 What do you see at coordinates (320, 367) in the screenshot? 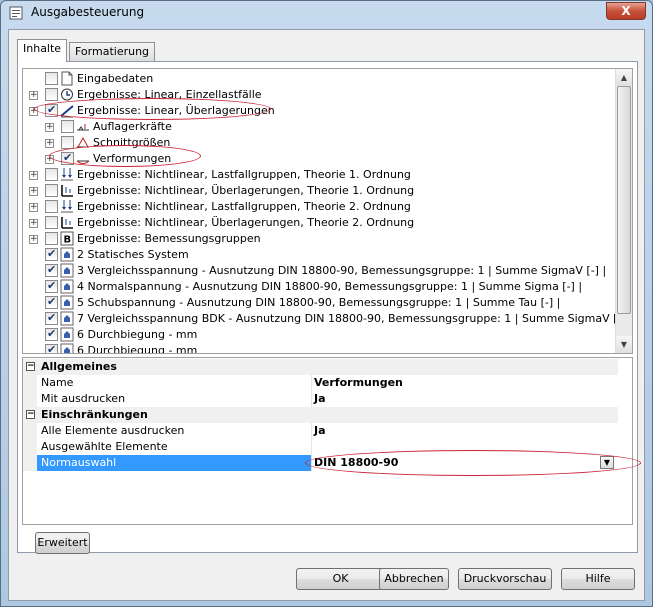
I see `property-category: − Allgemeines` at bounding box center [320, 367].